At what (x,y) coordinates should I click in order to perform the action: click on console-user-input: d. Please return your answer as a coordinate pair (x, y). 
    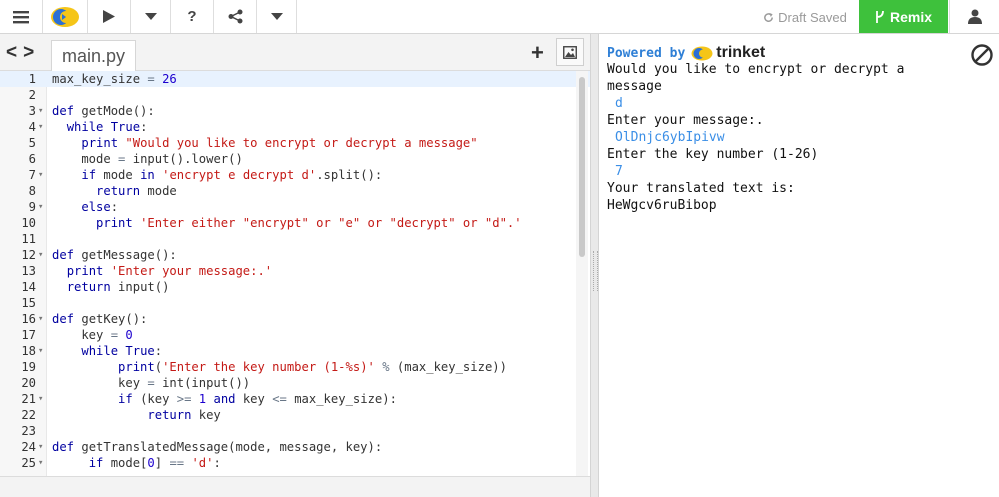
    Looking at the image, I should click on (619, 103).